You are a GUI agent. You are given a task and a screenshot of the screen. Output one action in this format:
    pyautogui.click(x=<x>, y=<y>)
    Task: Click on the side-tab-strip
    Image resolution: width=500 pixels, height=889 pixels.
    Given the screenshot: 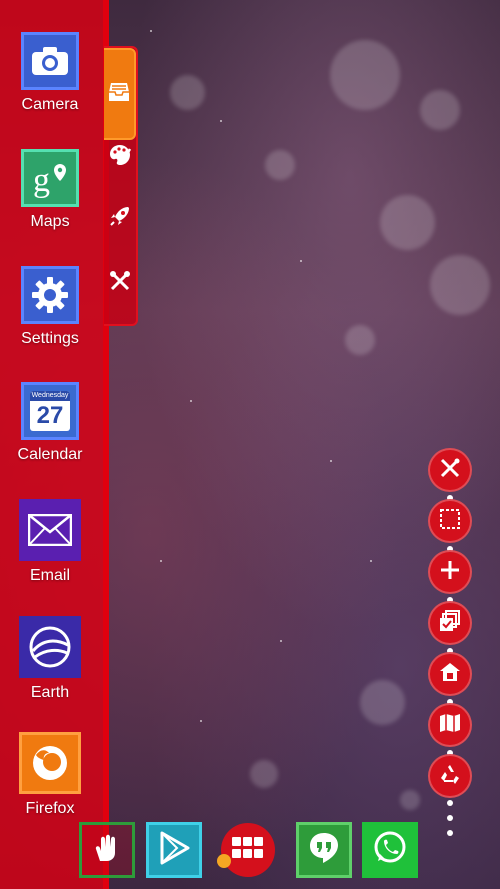 What is the action you would take?
    pyautogui.click(x=121, y=186)
    